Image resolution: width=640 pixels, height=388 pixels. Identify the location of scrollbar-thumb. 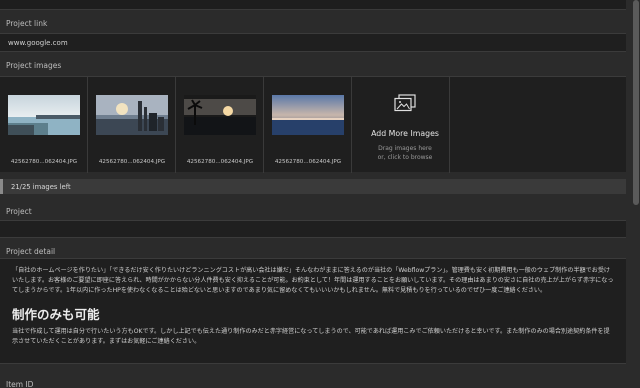
(636, 102).